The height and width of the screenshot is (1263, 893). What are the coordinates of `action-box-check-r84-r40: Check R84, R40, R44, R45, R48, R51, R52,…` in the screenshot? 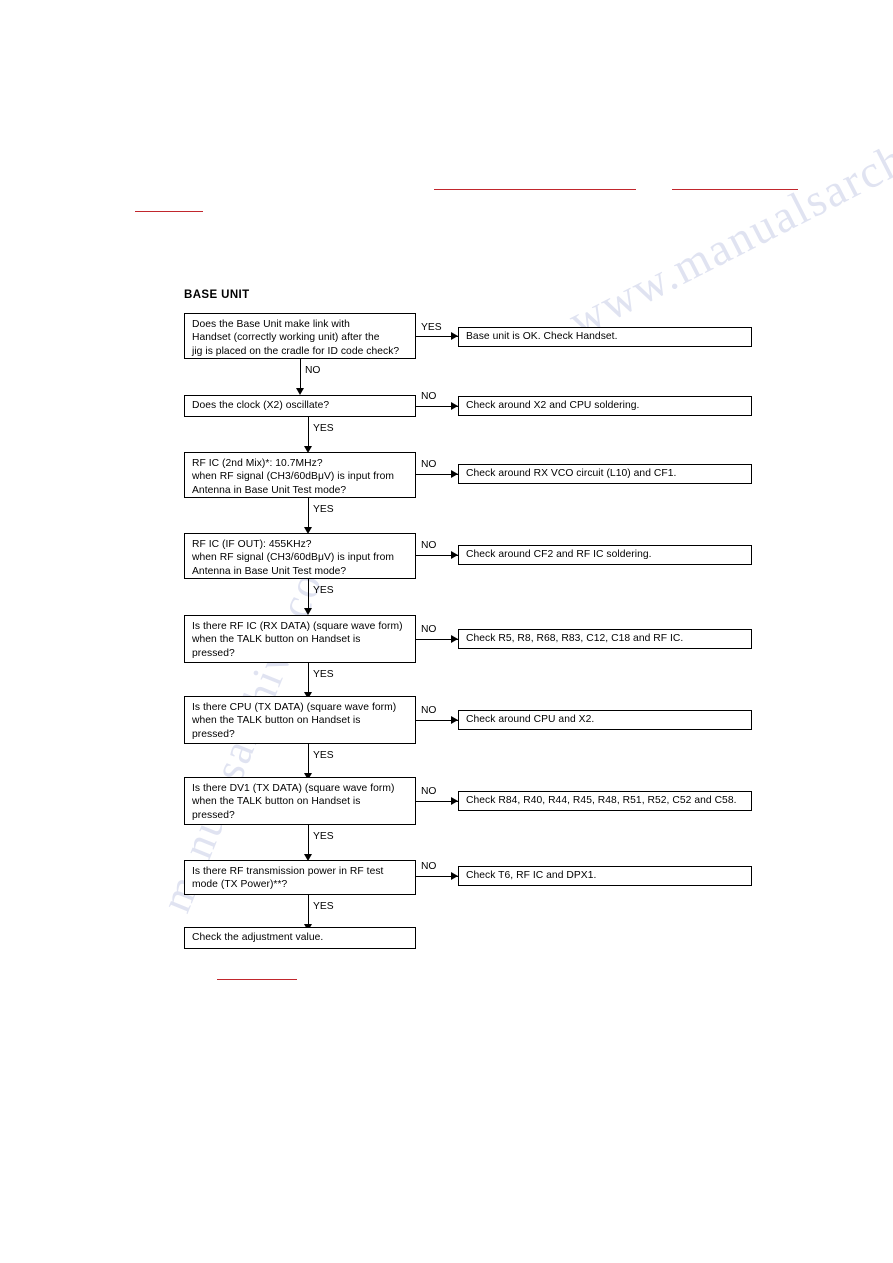 It's located at (605, 801).